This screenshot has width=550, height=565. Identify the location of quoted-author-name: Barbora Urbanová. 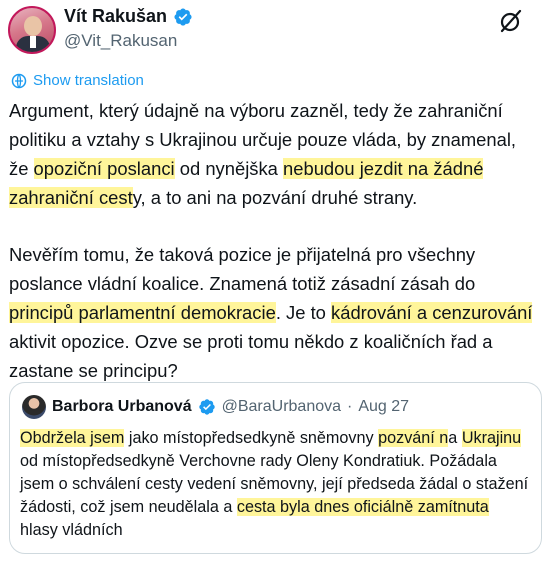
(122, 407).